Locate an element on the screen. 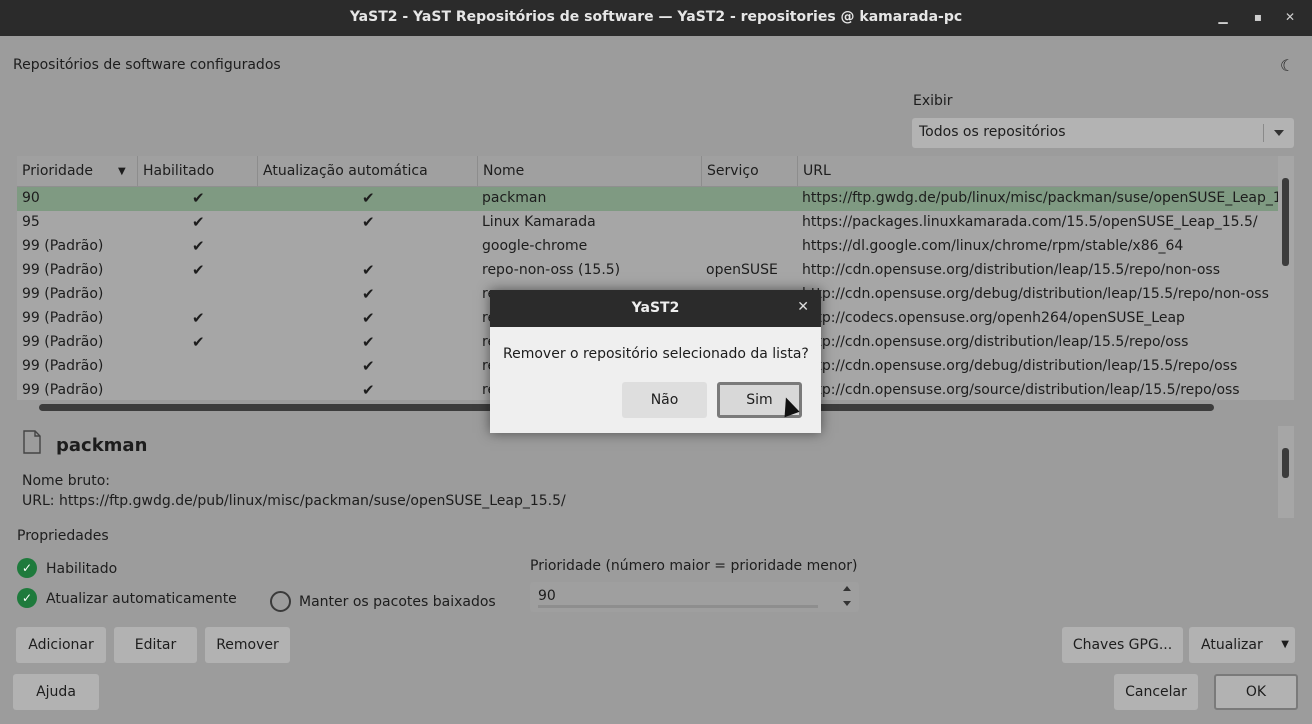 The image size is (1312, 724). minimize-icon: ▁ is located at coordinates (1223, 17).